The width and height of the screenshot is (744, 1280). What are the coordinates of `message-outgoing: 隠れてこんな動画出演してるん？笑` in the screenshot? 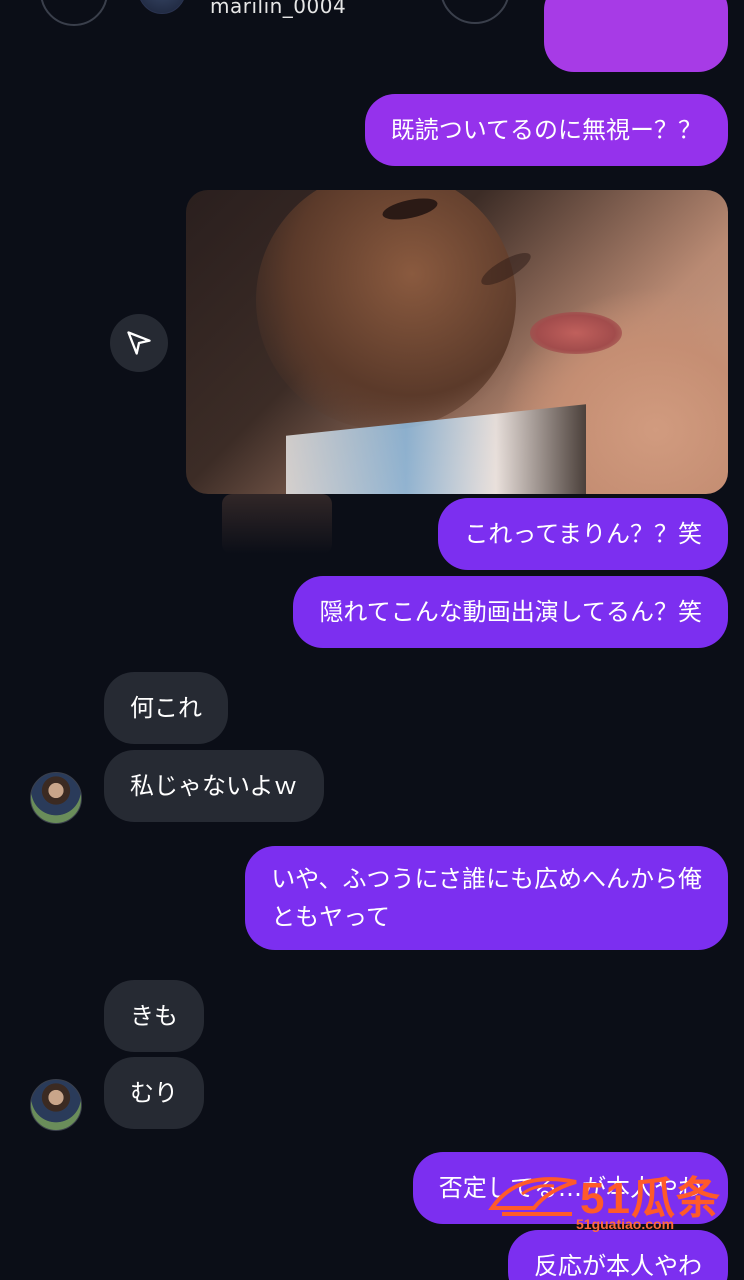 It's located at (510, 612).